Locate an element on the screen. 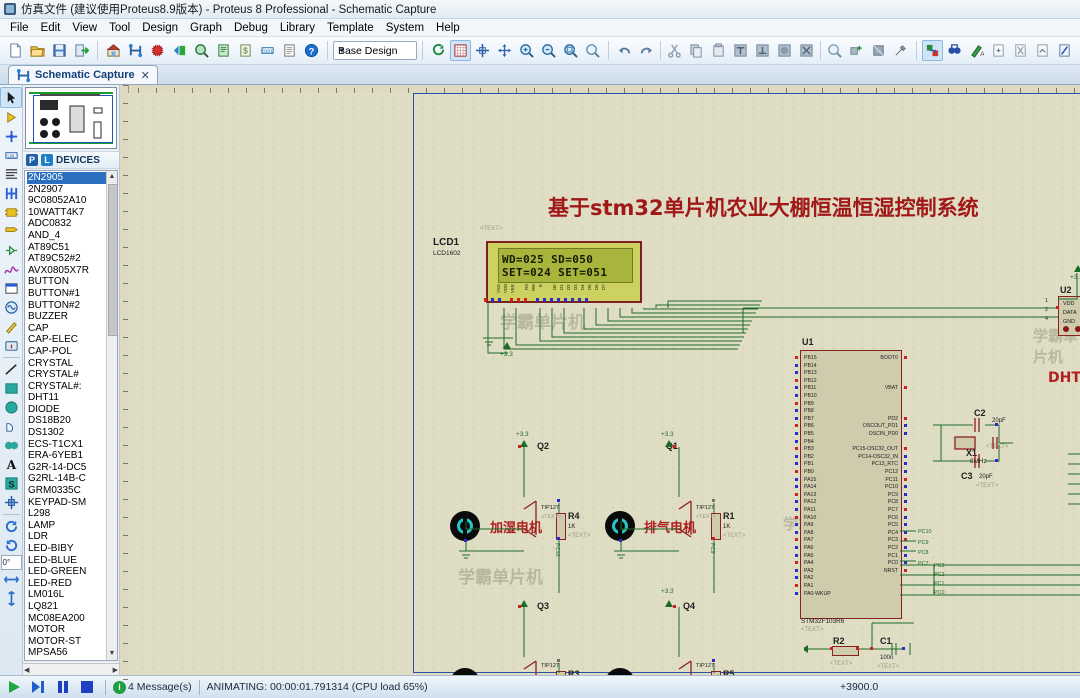  new-sheet-icon is located at coordinates (998, 50).